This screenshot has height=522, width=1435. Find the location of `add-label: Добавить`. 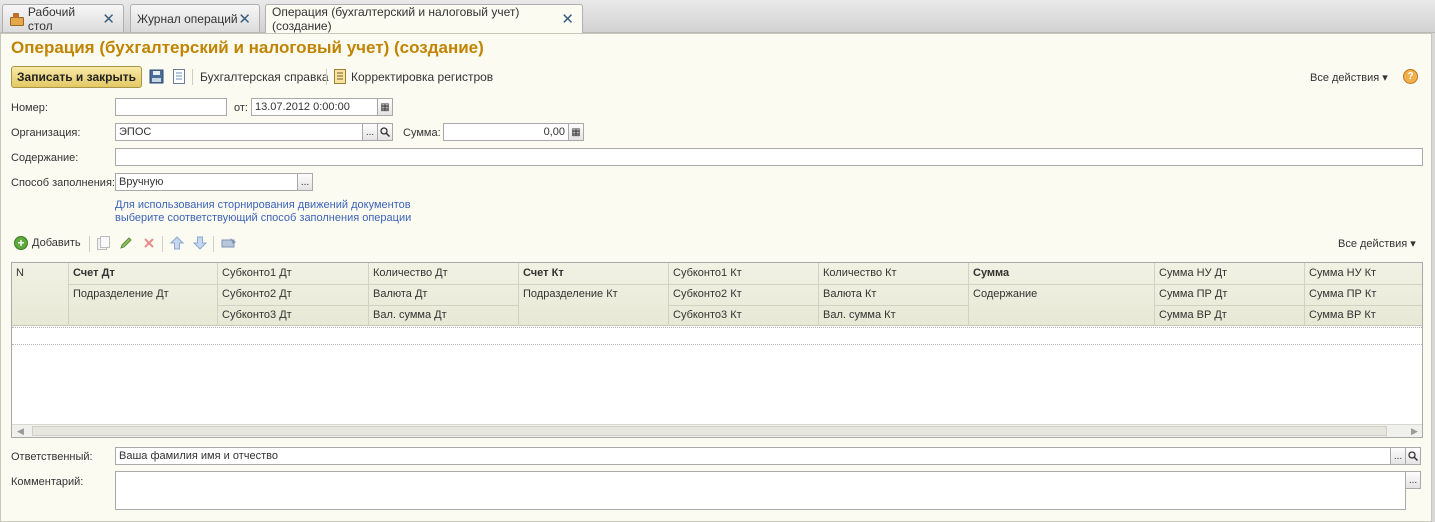

add-label: Добавить is located at coordinates (56, 243).